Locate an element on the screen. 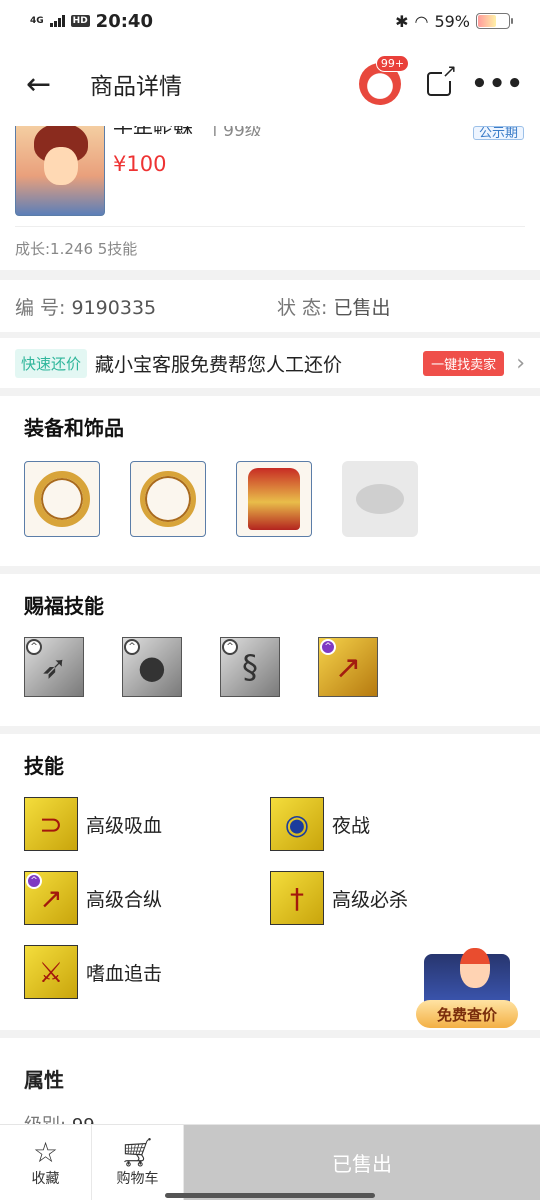 The height and width of the screenshot is (1200, 540). cart-icon: 🛒︎ is located at coordinates (137, 1152).